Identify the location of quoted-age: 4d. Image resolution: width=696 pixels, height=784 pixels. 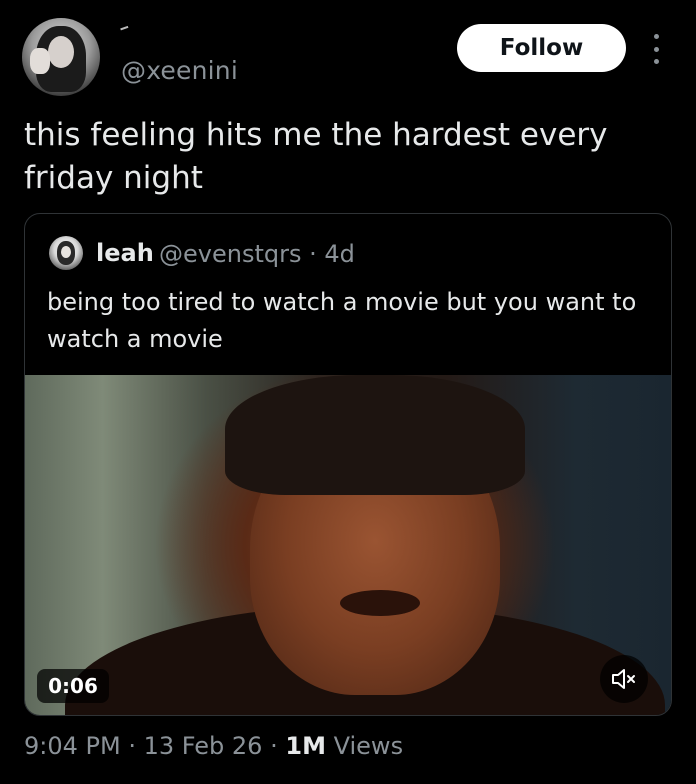
(339, 254).